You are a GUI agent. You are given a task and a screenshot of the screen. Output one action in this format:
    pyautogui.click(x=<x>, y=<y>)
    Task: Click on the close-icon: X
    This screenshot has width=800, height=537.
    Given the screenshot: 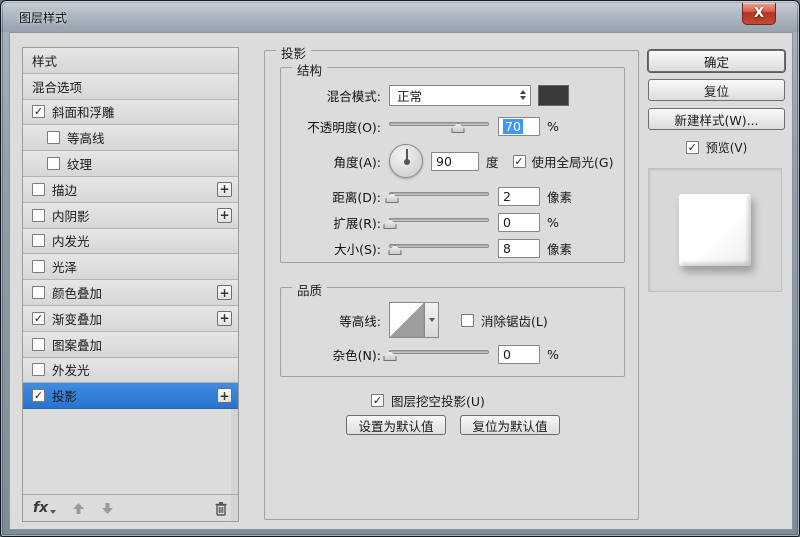 What is the action you would take?
    pyautogui.click(x=759, y=13)
    